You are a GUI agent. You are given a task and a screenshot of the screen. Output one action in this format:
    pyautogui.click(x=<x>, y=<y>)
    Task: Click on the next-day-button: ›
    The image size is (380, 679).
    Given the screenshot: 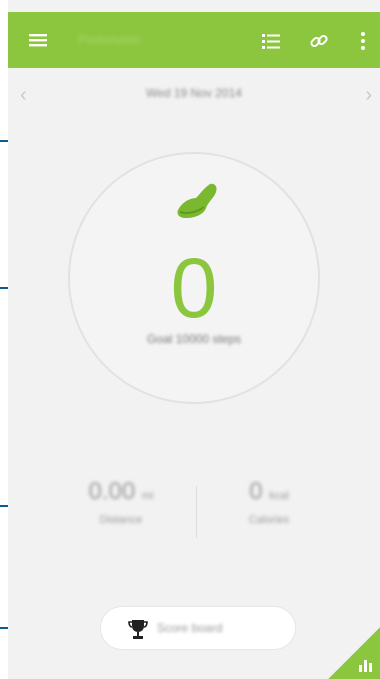 What is the action you would take?
    pyautogui.click(x=368, y=95)
    